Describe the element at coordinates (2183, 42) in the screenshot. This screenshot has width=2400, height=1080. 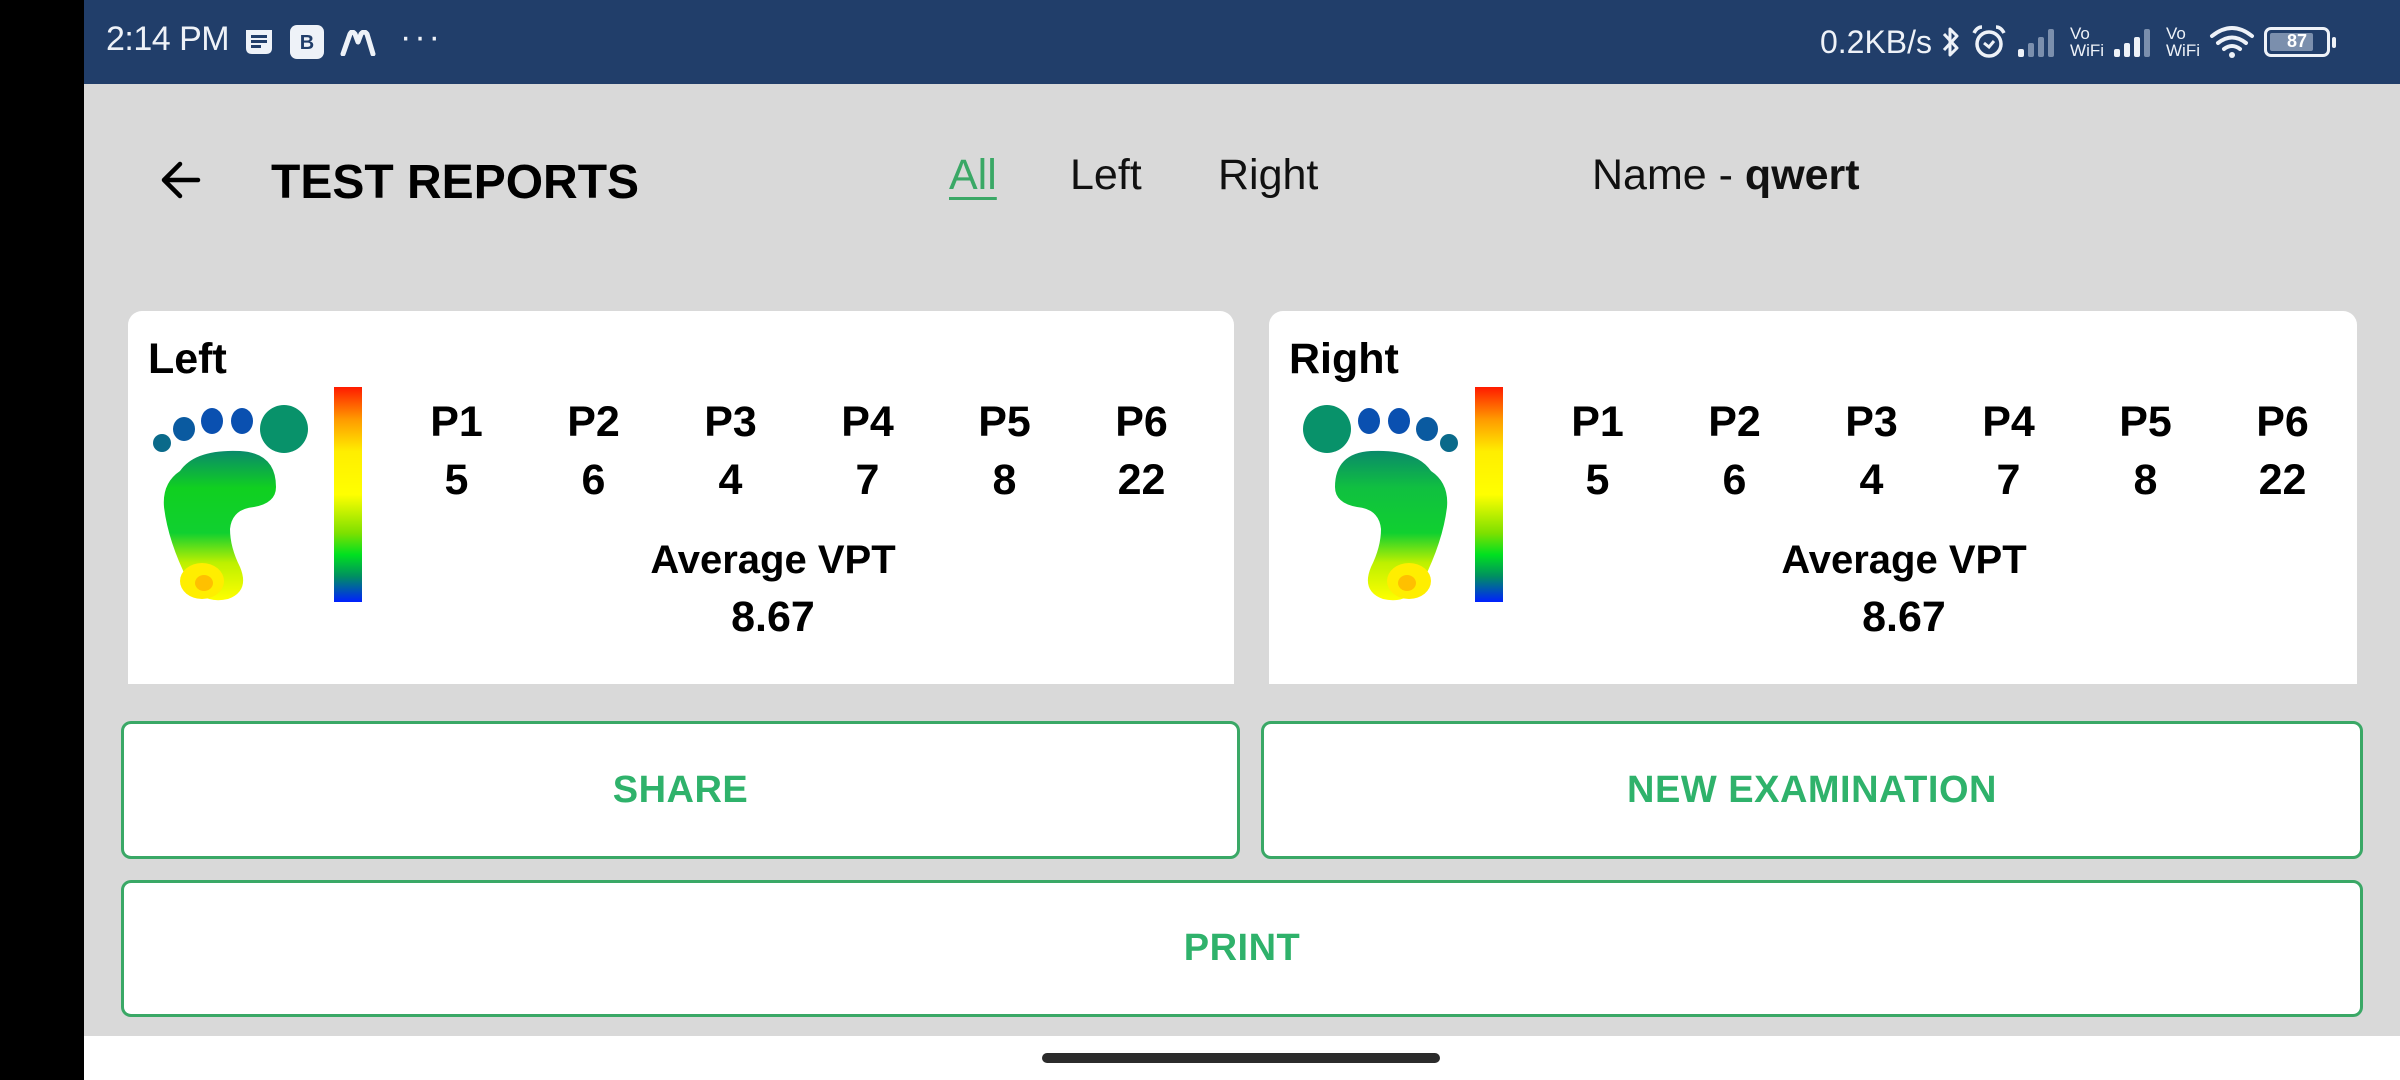
I see `vowifi-2-icon: Vo WiFi` at that location.